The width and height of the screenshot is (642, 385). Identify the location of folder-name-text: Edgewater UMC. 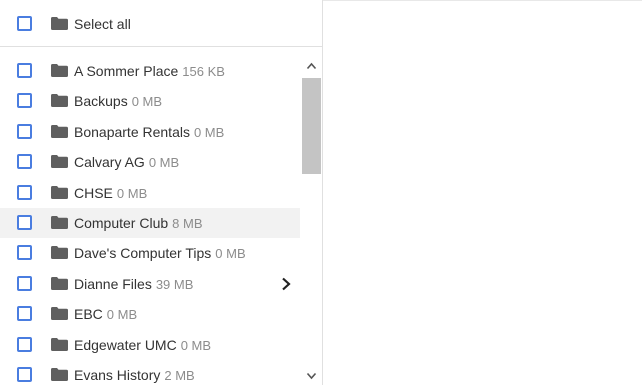
(125, 345).